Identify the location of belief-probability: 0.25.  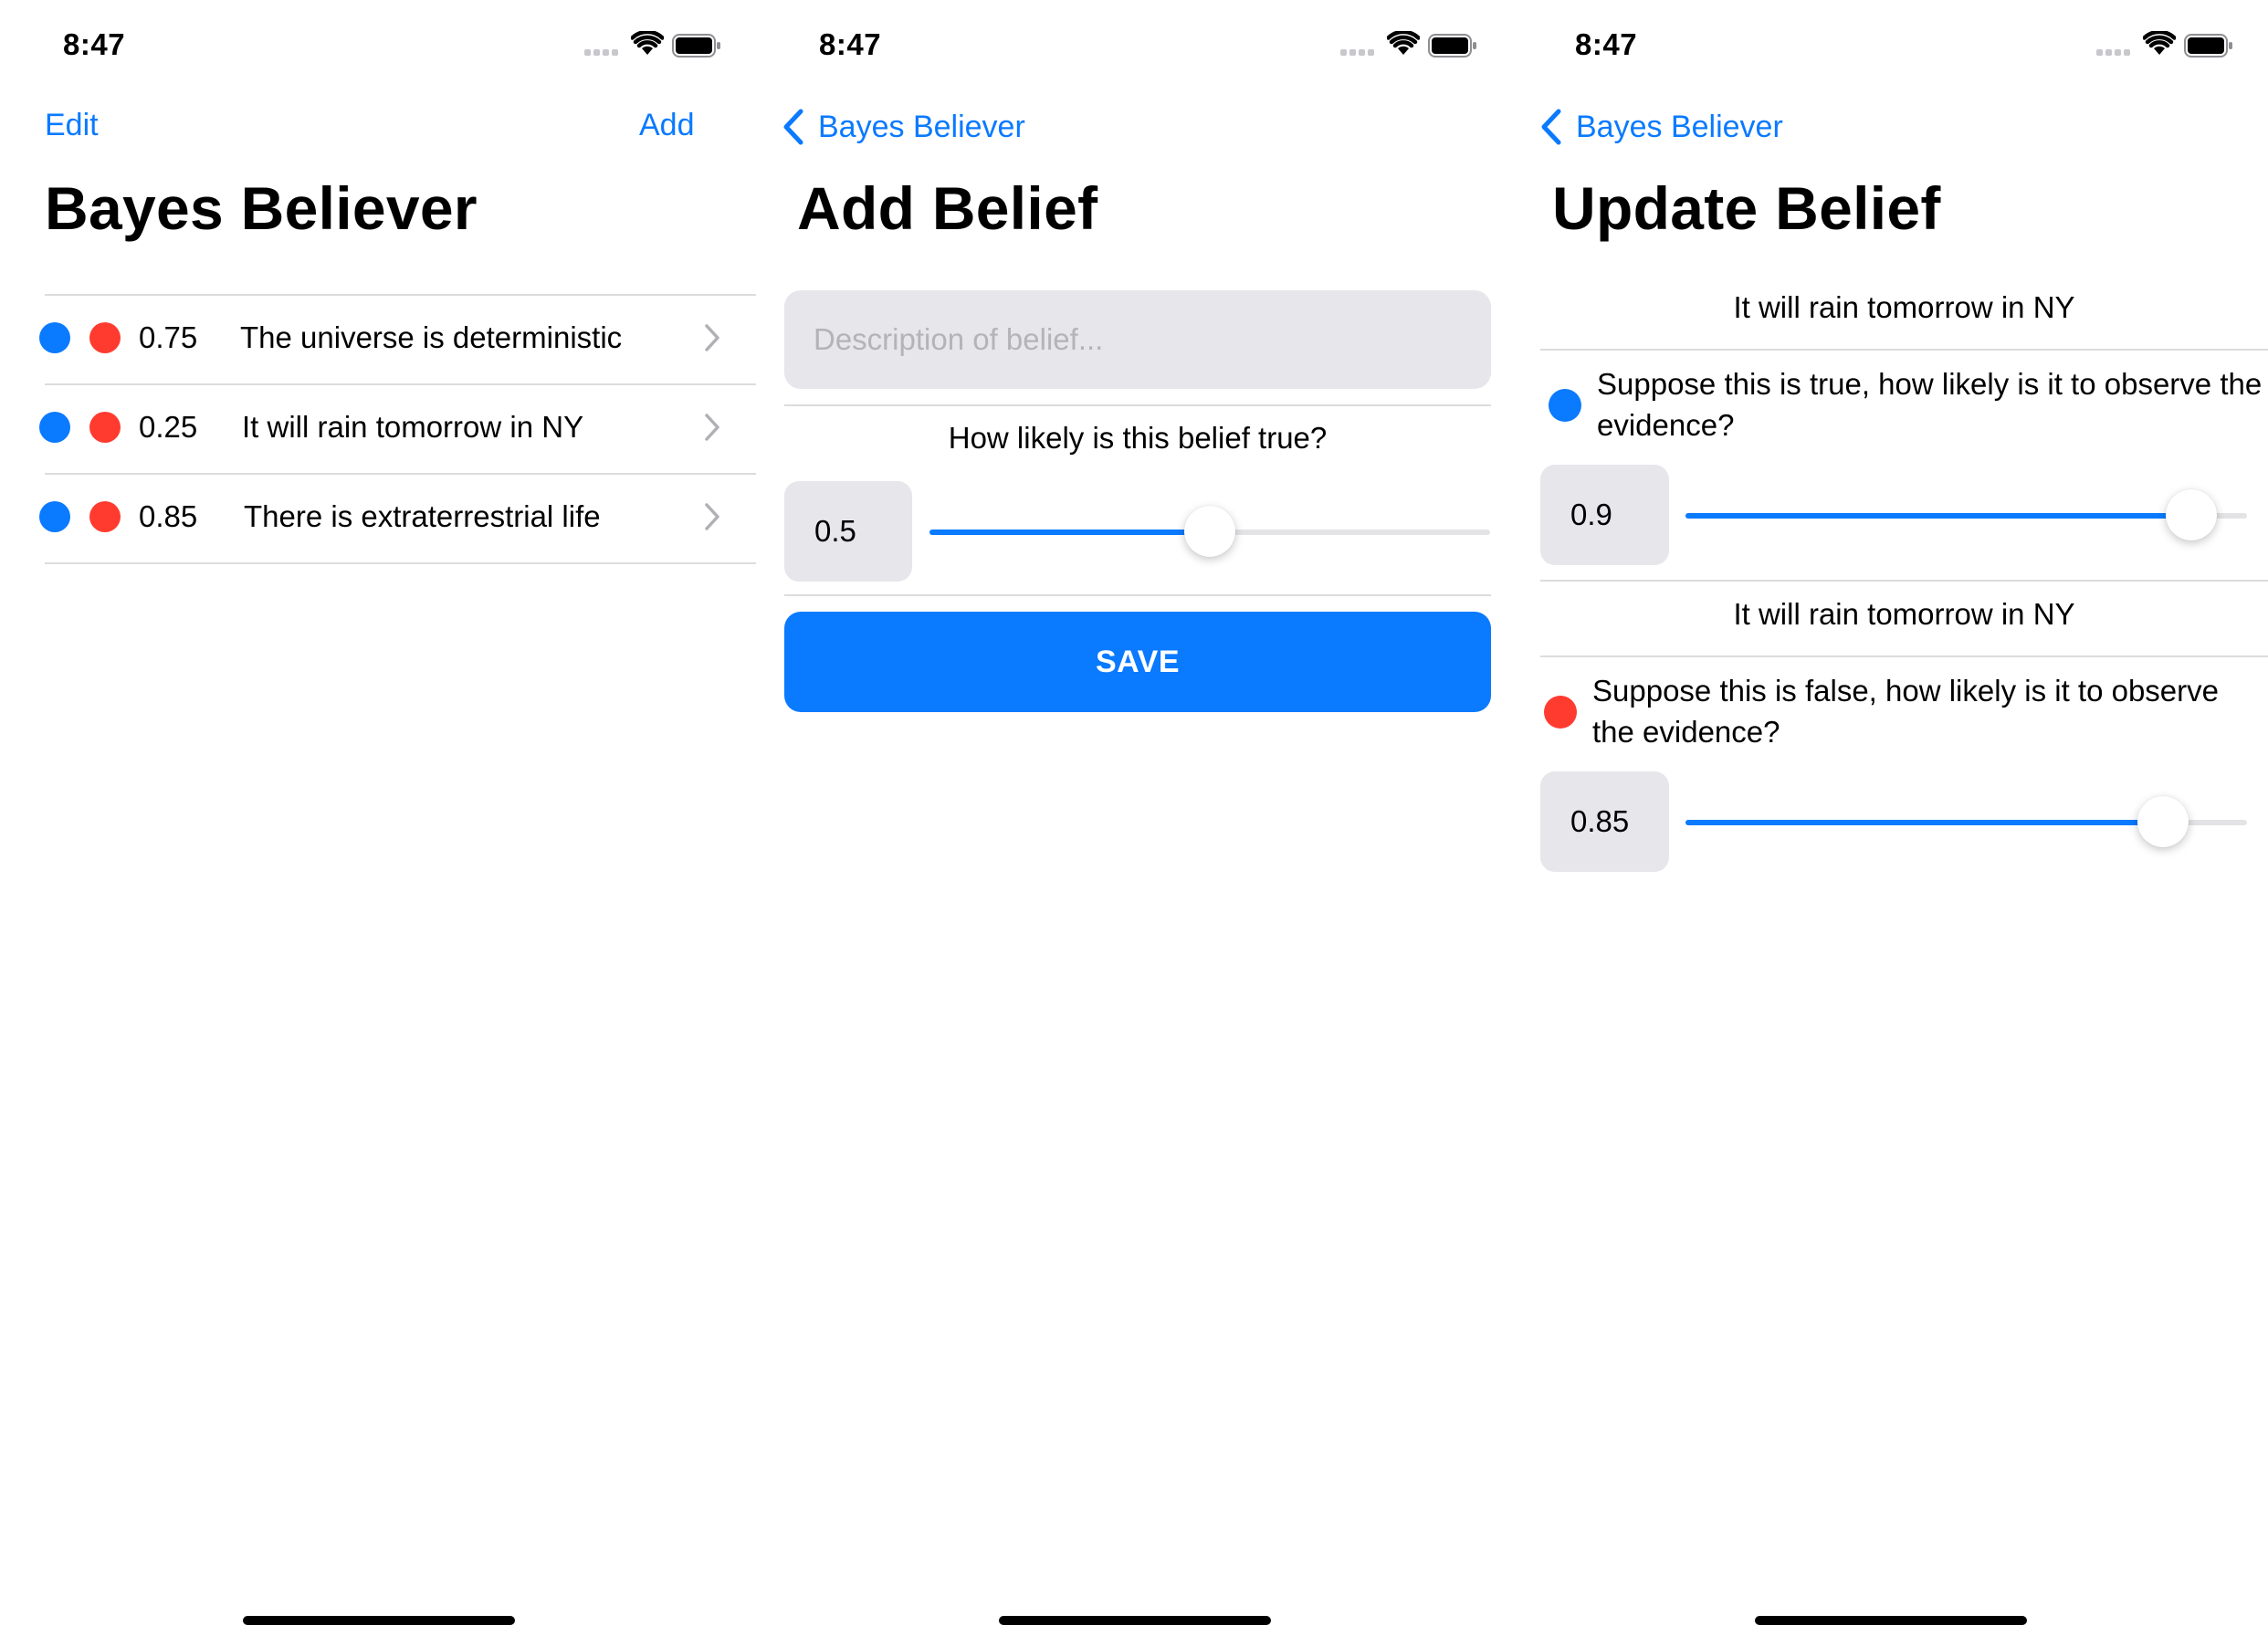
(168, 427).